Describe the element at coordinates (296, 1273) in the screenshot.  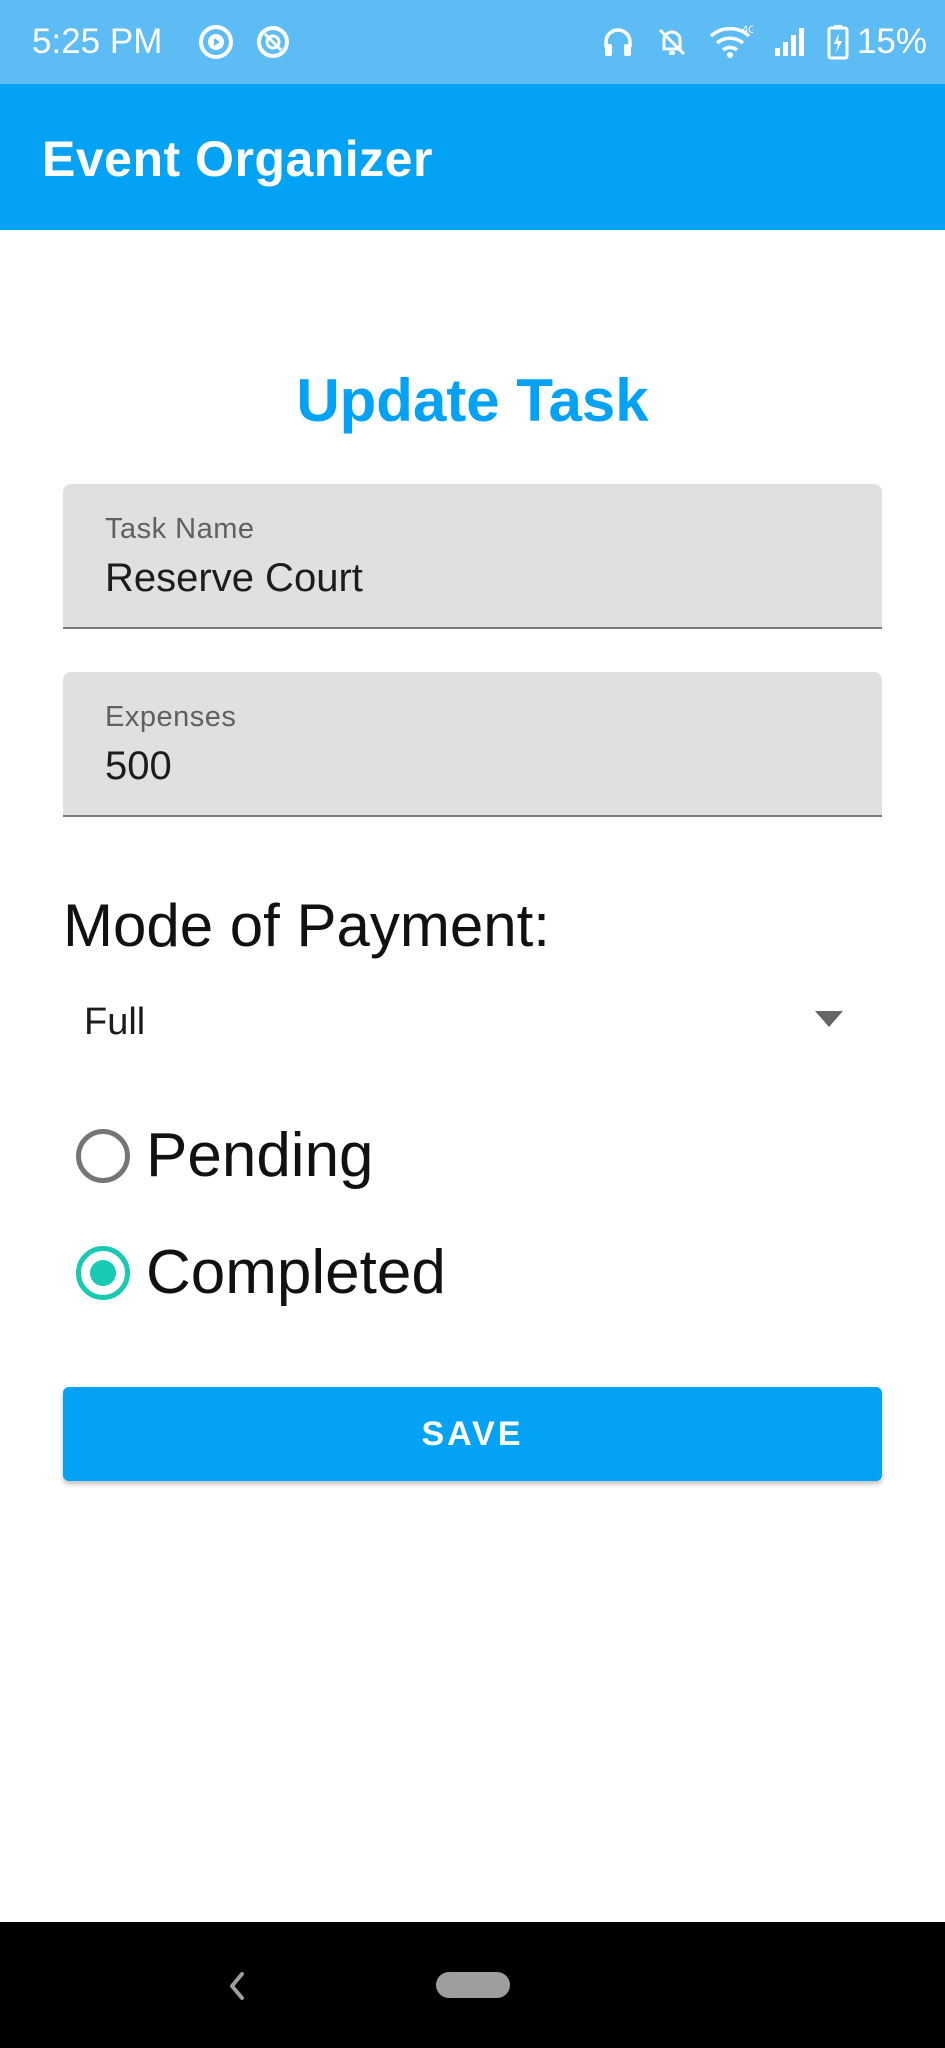
I see `radio-completed-label: Completed` at that location.